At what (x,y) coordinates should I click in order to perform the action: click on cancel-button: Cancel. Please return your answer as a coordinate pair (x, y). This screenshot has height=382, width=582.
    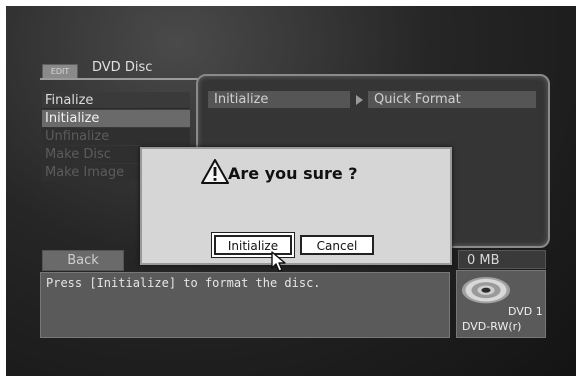
    Looking at the image, I should click on (337, 245).